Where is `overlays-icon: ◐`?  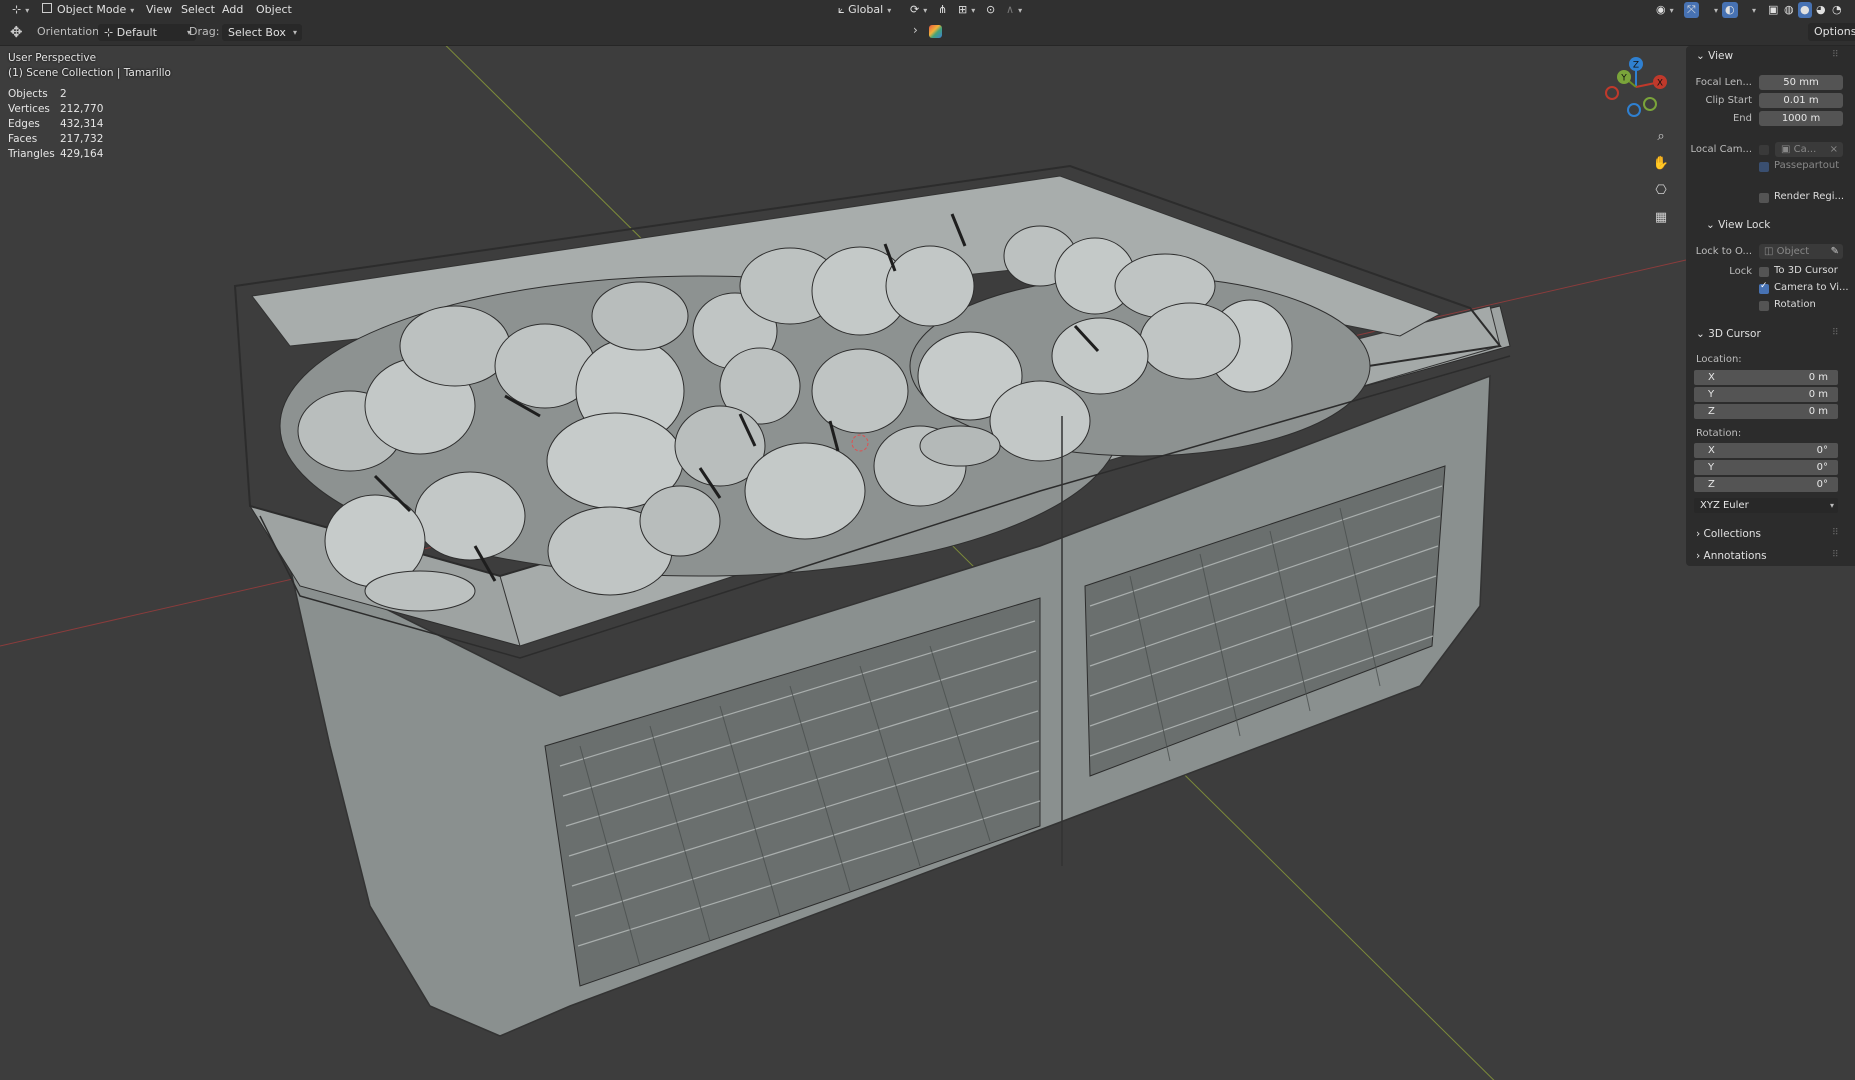 overlays-icon: ◐ is located at coordinates (1730, 9).